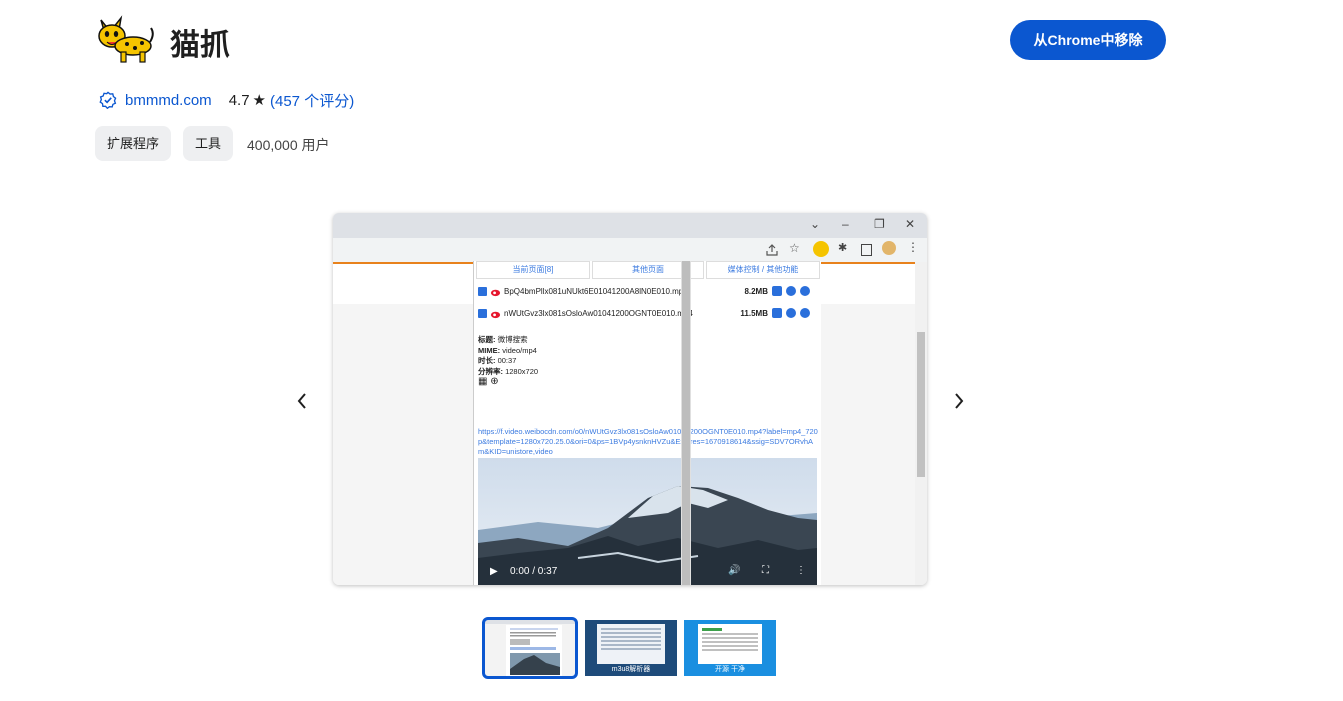 This screenshot has width=1343, height=701. I want to click on browser-toolbar: ☆ ✱ ⋮, so click(630, 250).